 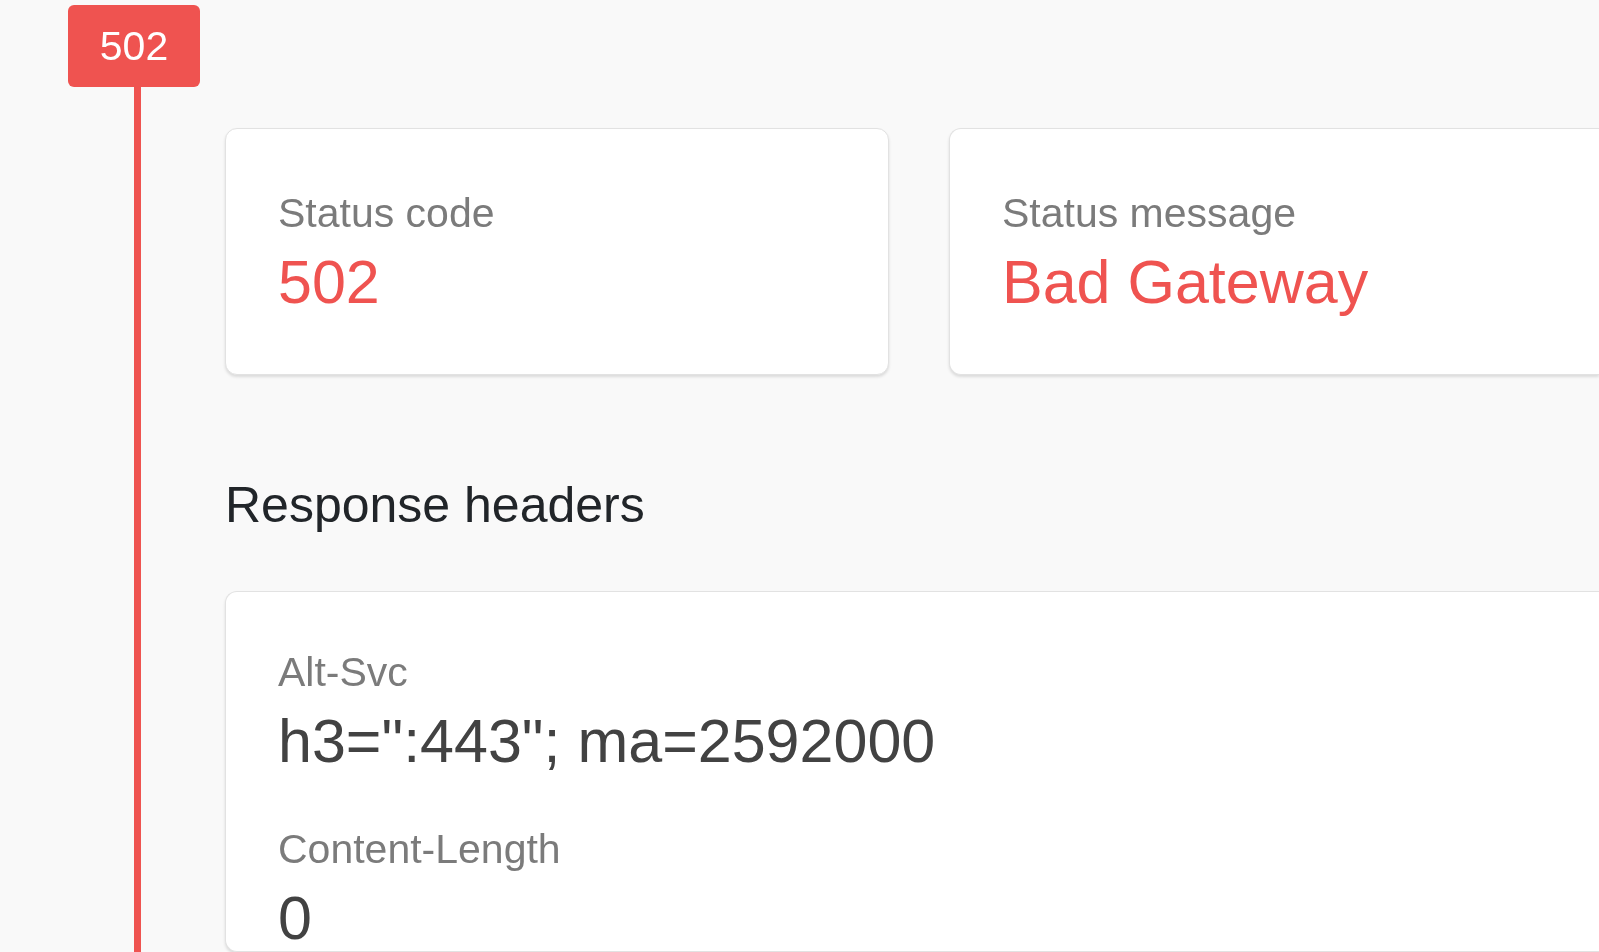 I want to click on header-name: Content-Length, so click(x=420, y=849).